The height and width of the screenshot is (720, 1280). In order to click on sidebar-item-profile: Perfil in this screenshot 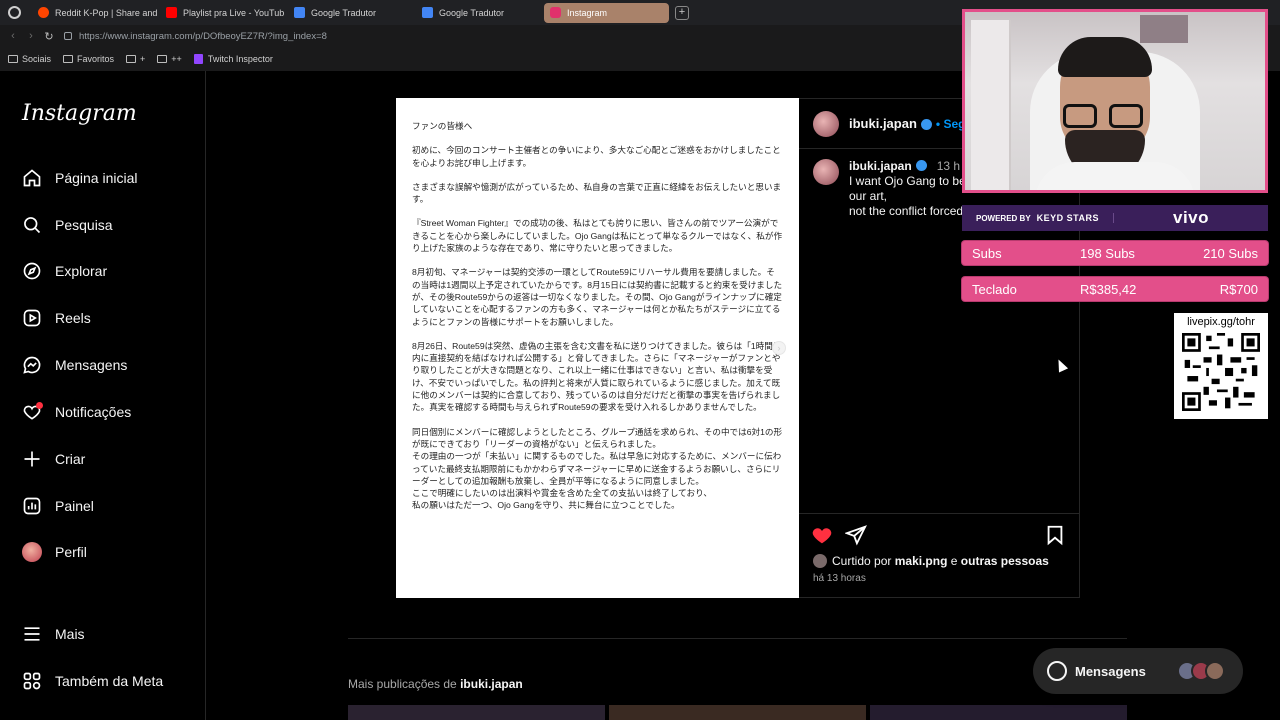, I will do `click(54, 552)`.